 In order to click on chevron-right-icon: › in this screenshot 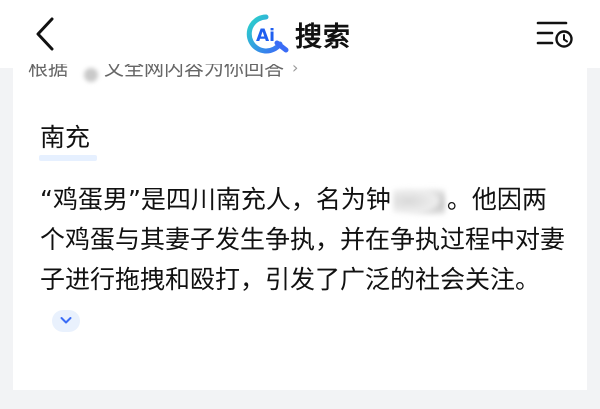, I will do `click(295, 70)`.